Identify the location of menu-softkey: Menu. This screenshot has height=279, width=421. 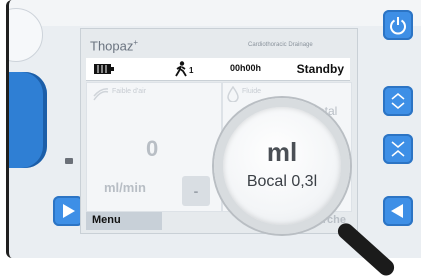
(124, 221).